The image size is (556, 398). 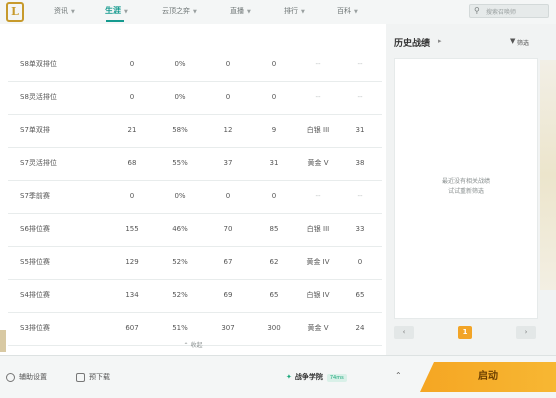 What do you see at coordinates (35, 295) in the screenshot?
I see `queue-name: S4排位赛` at bounding box center [35, 295].